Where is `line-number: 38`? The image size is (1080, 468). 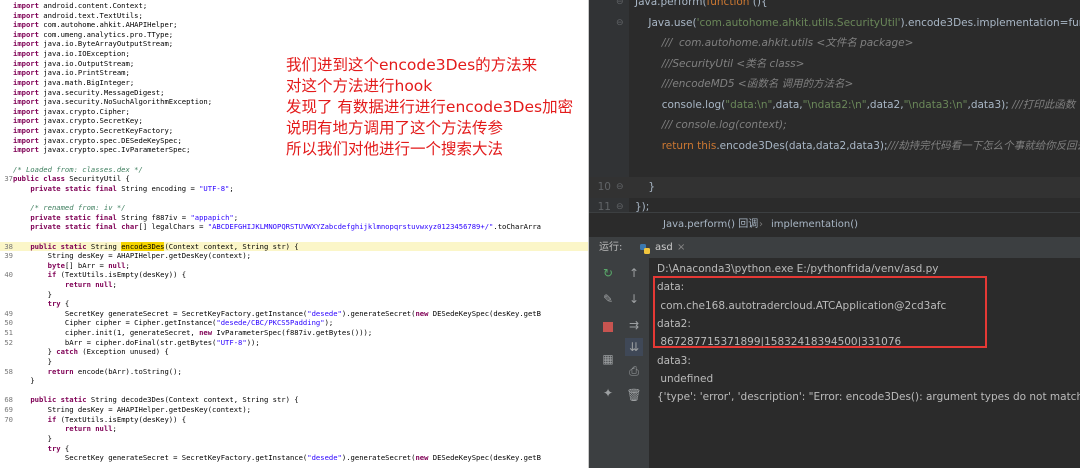 line-number: 38 is located at coordinates (8, 246).